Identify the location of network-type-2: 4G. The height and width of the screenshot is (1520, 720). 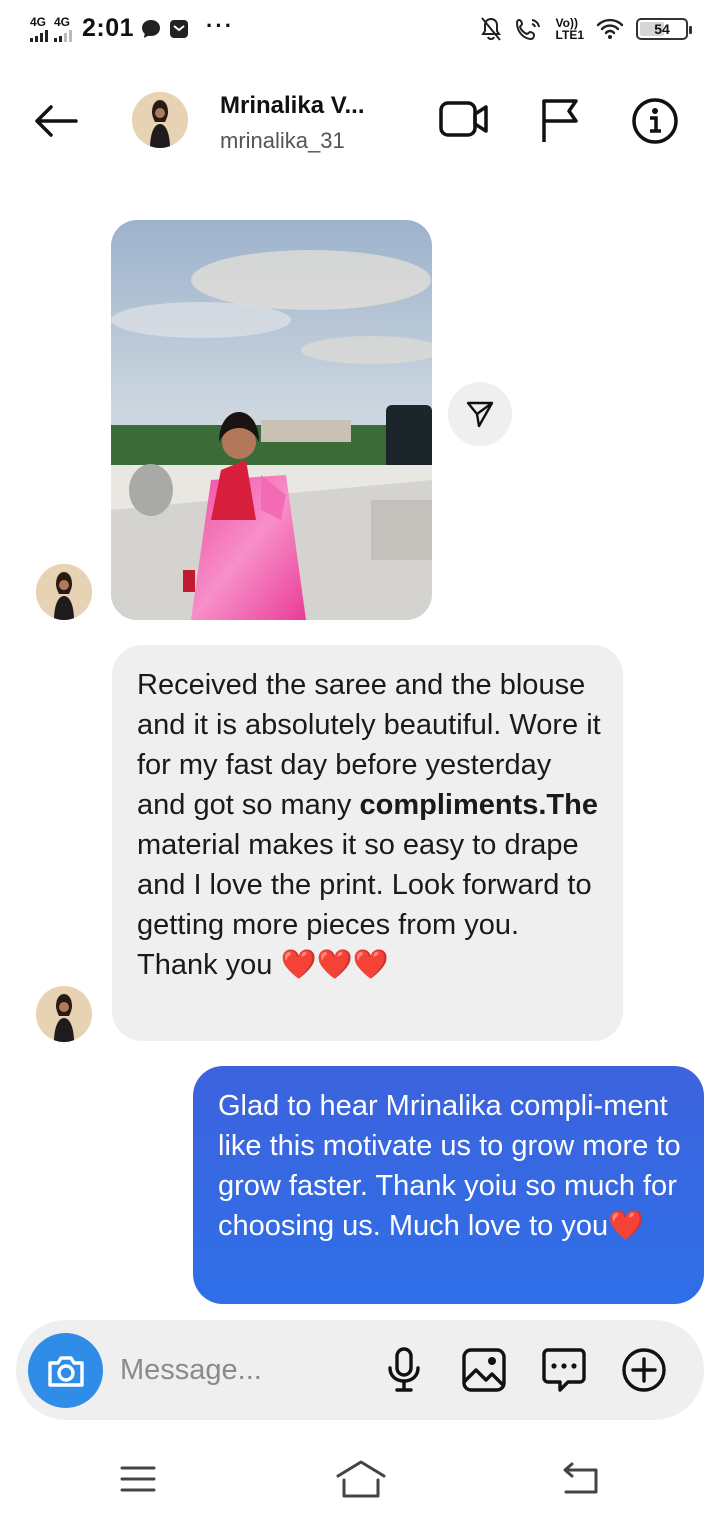
(62, 21).